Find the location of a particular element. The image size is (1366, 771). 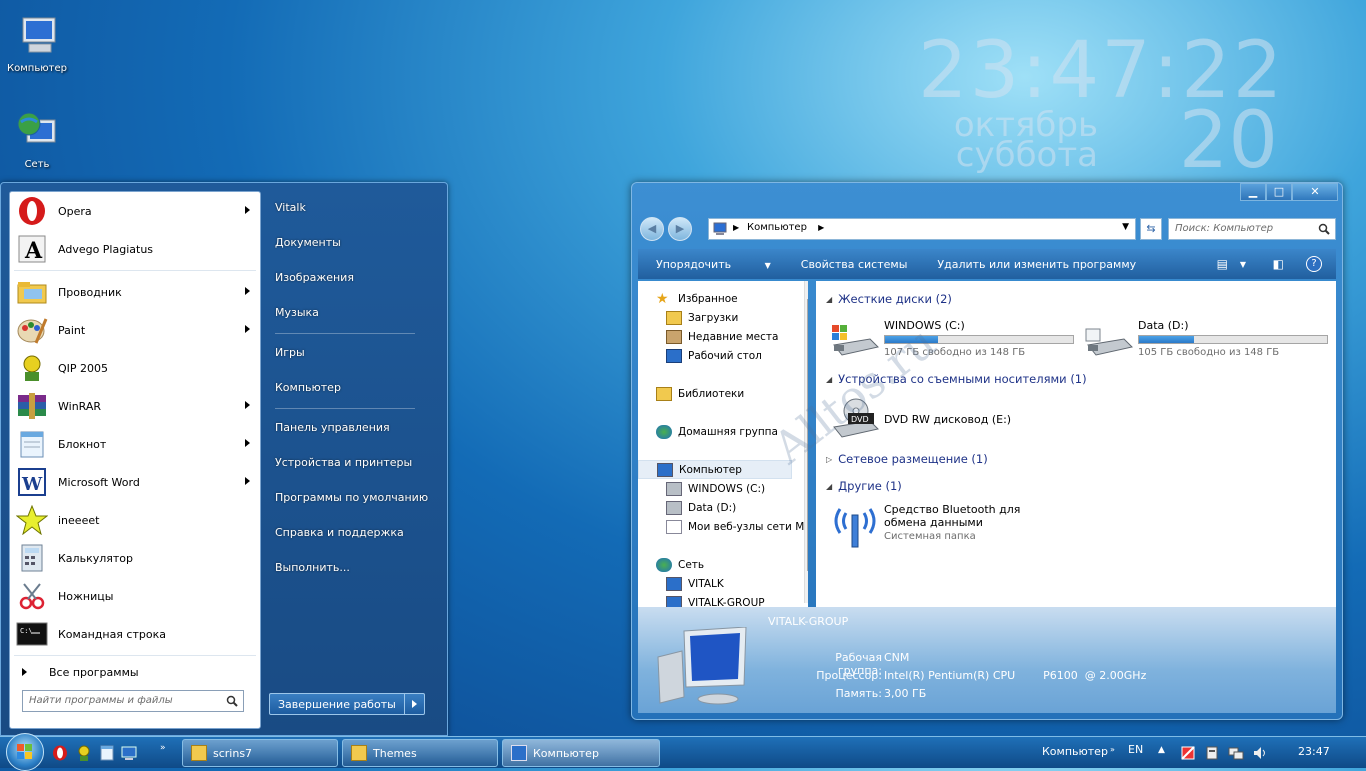

maximize-button: □ is located at coordinates (1279, 192).